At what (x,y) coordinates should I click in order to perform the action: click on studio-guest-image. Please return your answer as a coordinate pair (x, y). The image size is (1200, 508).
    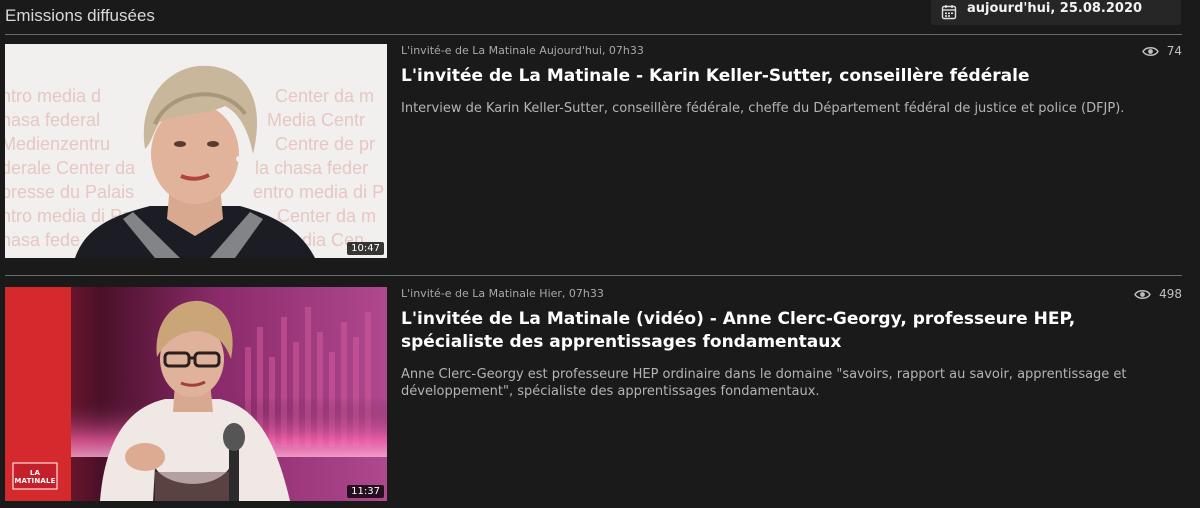
    Looking at the image, I should click on (196, 394).